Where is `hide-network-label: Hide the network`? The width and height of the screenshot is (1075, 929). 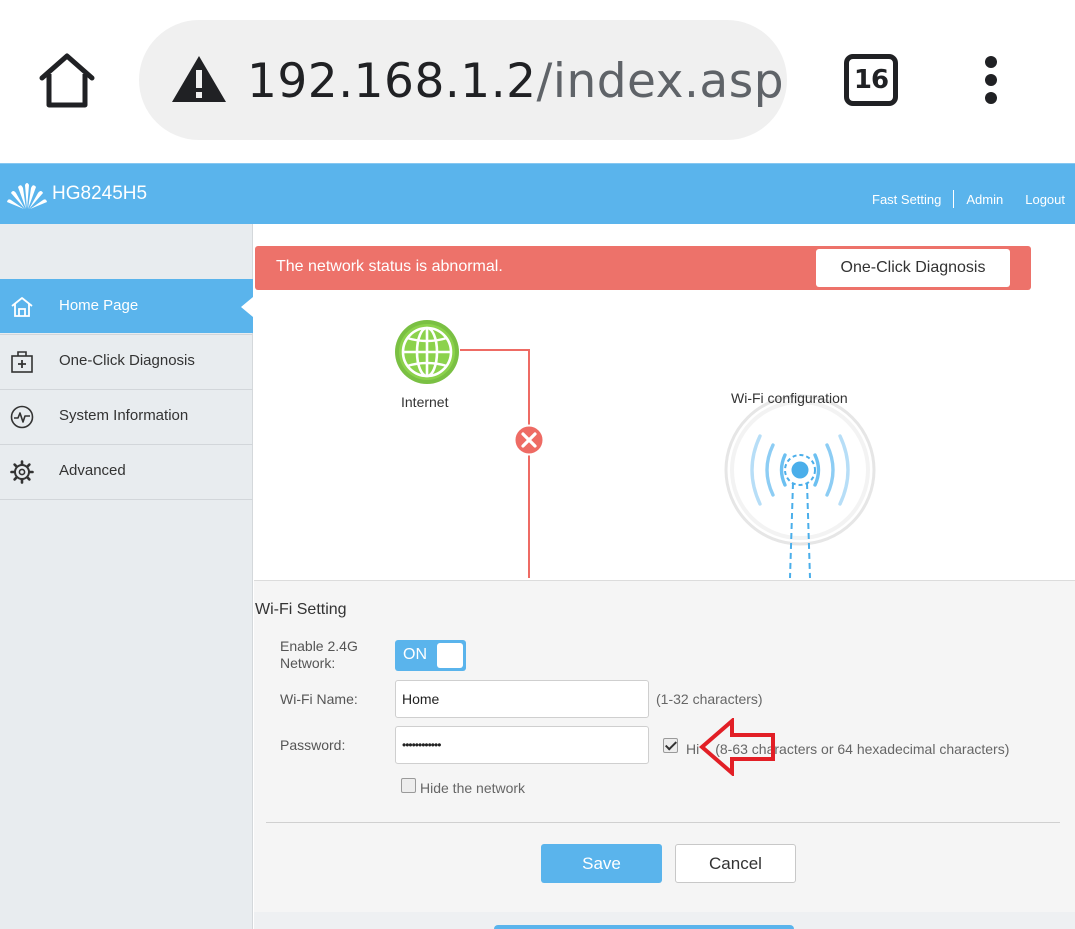
hide-network-label: Hide the network is located at coordinates (473, 788).